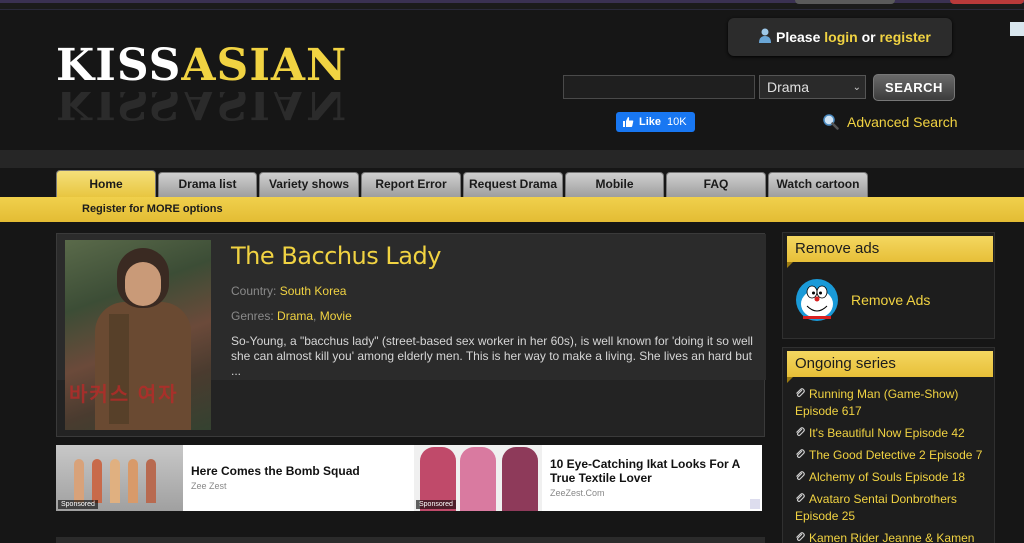 This screenshot has height=543, width=1024. I want to click on login-text: Please login or register, so click(853, 37).